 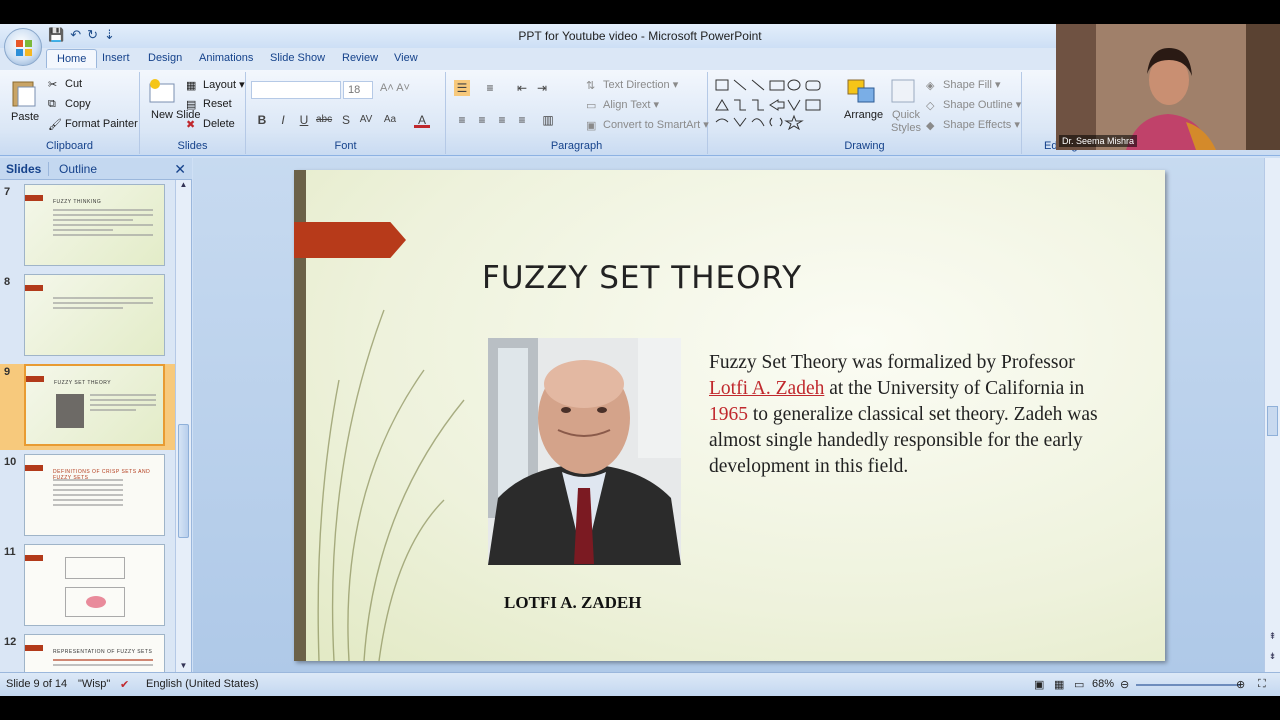 What do you see at coordinates (210, 124) in the screenshot?
I see `delete-button: ✖ Delete` at bounding box center [210, 124].